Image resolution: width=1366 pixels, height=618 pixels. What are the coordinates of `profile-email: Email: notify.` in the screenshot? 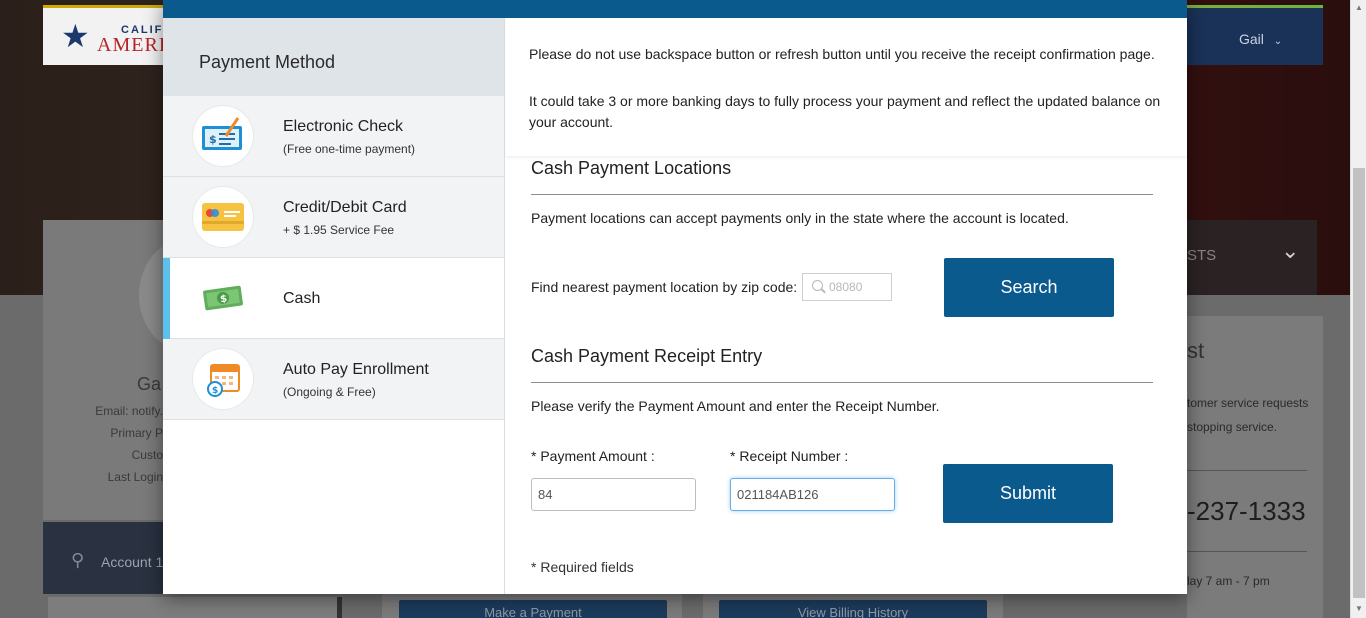 It's located at (129, 411).